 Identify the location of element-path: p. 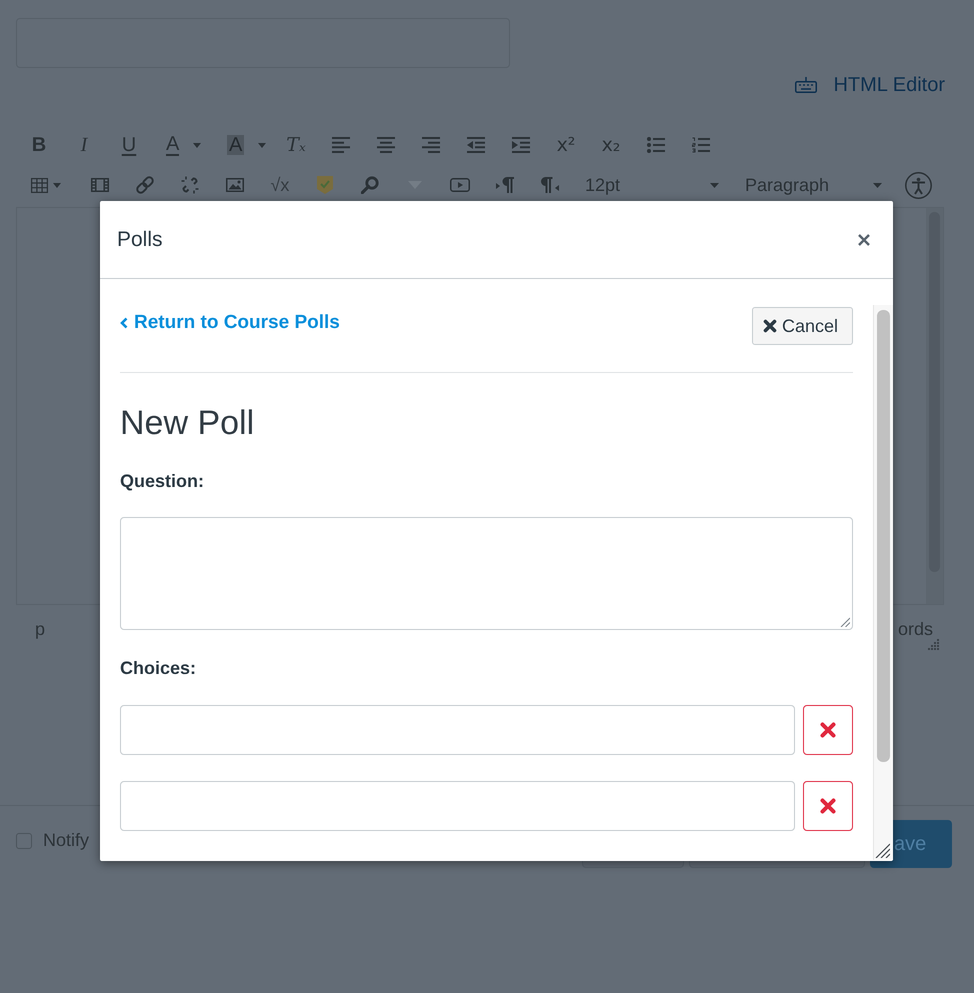
(40, 629).